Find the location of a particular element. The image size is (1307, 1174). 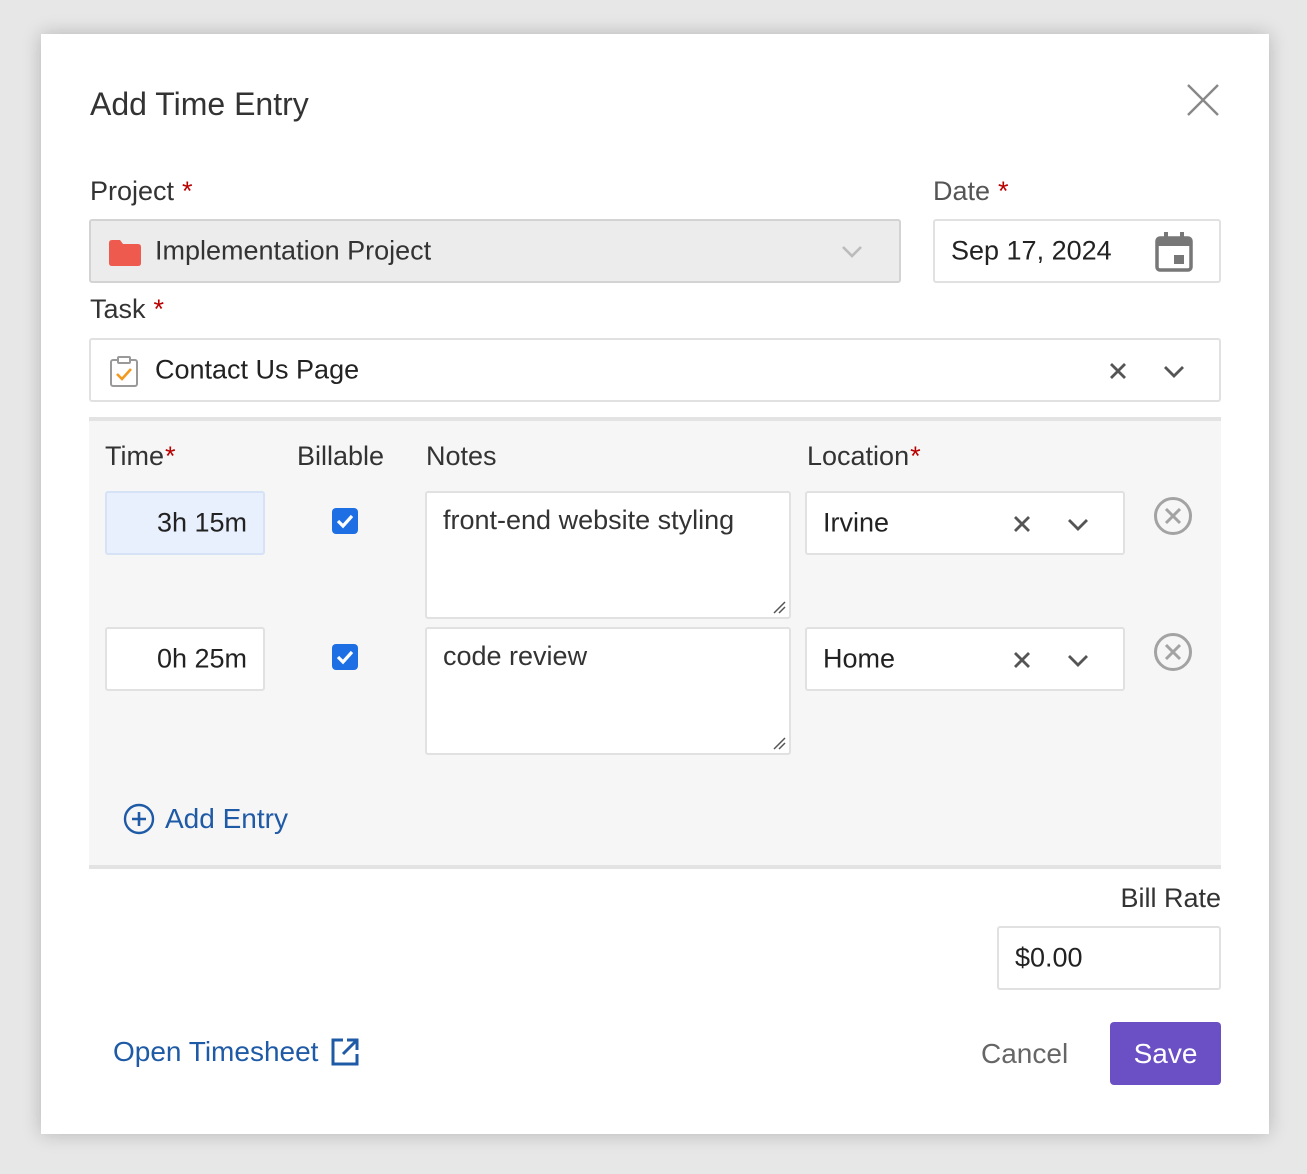

notes-column-header: Notes is located at coordinates (461, 456).